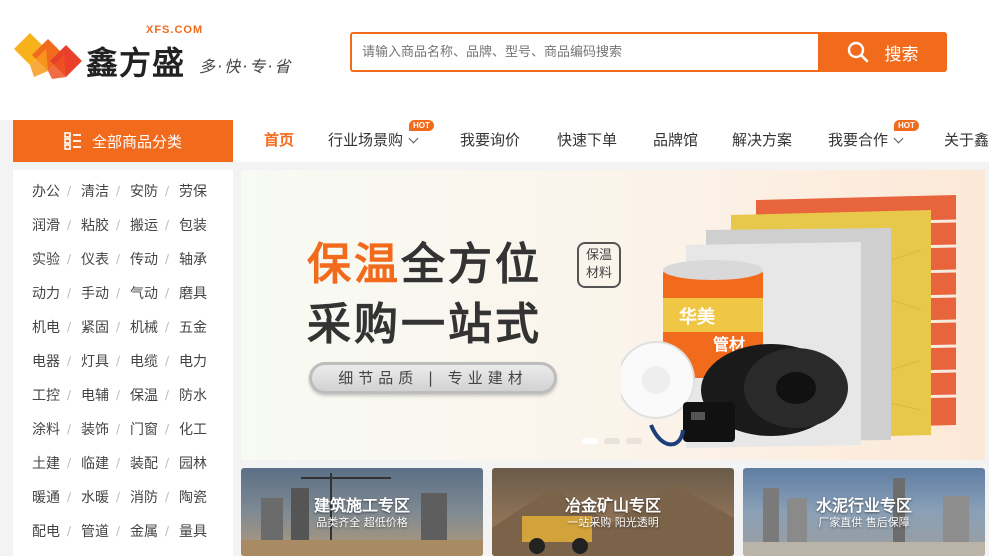 The image size is (989, 556). What do you see at coordinates (46, 293) in the screenshot?
I see `category-link: 动力` at bounding box center [46, 293].